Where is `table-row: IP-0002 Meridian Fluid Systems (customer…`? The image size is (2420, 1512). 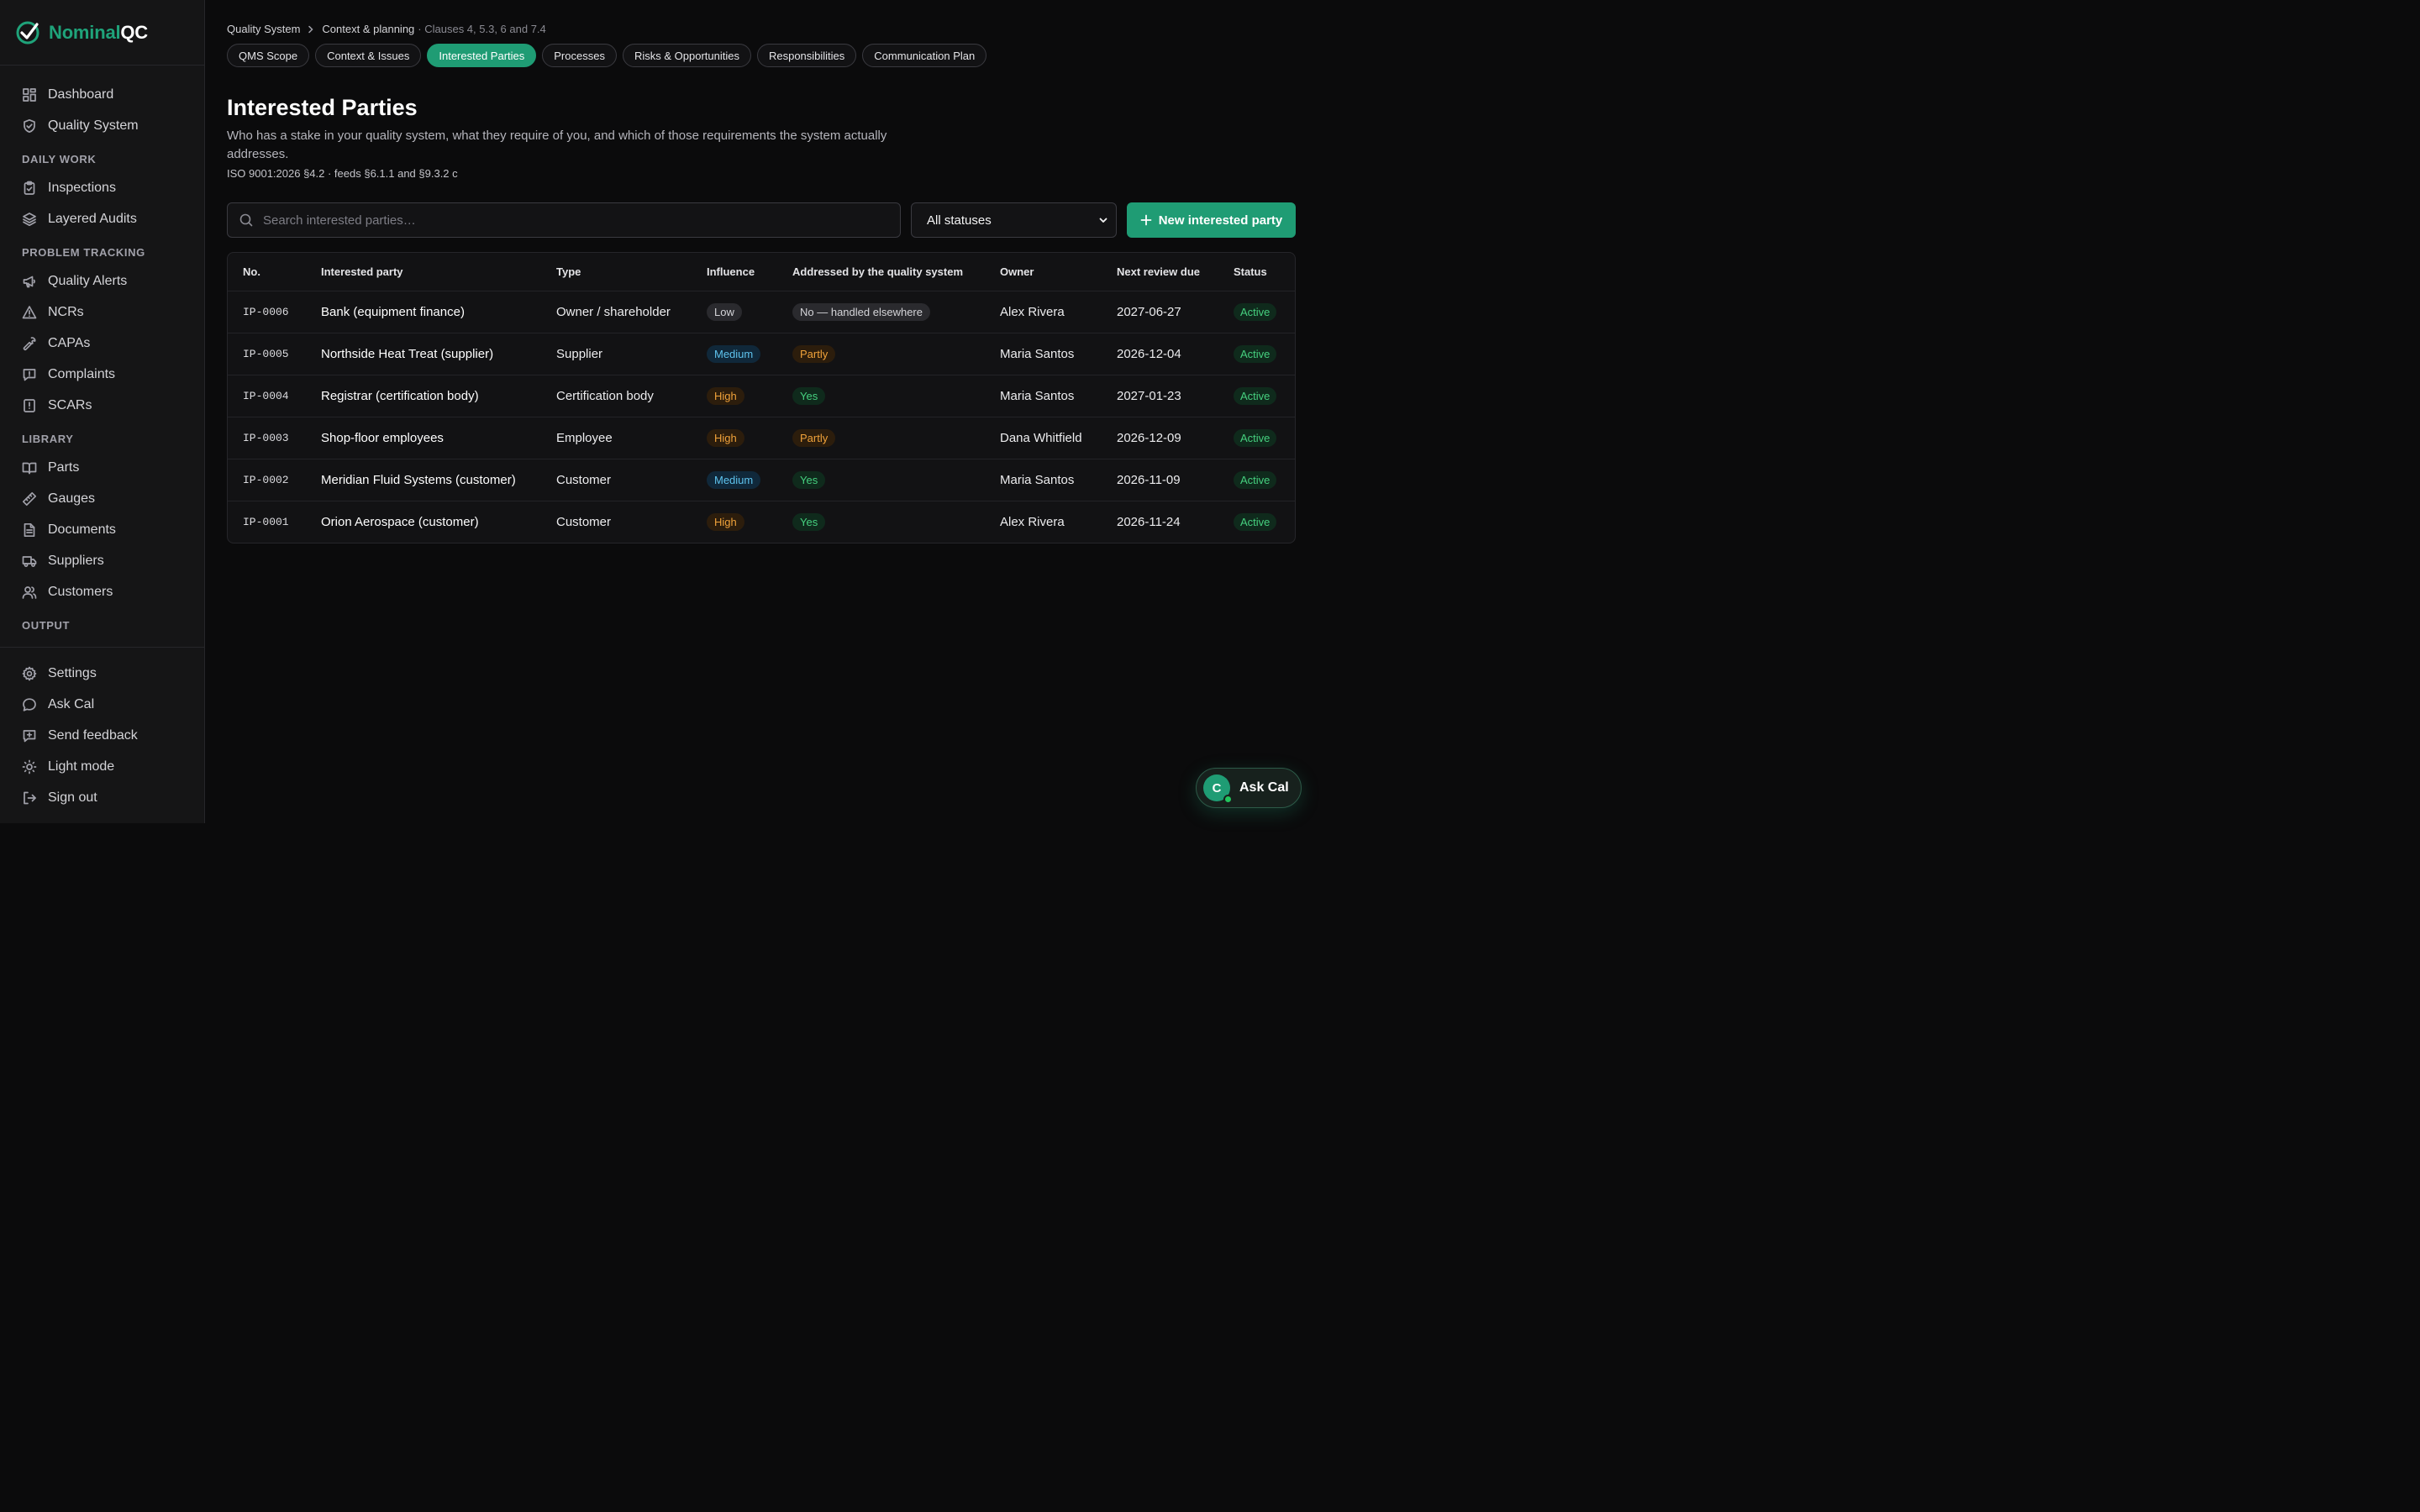 table-row: IP-0002 Meridian Fluid Systems (customer… is located at coordinates (762, 480).